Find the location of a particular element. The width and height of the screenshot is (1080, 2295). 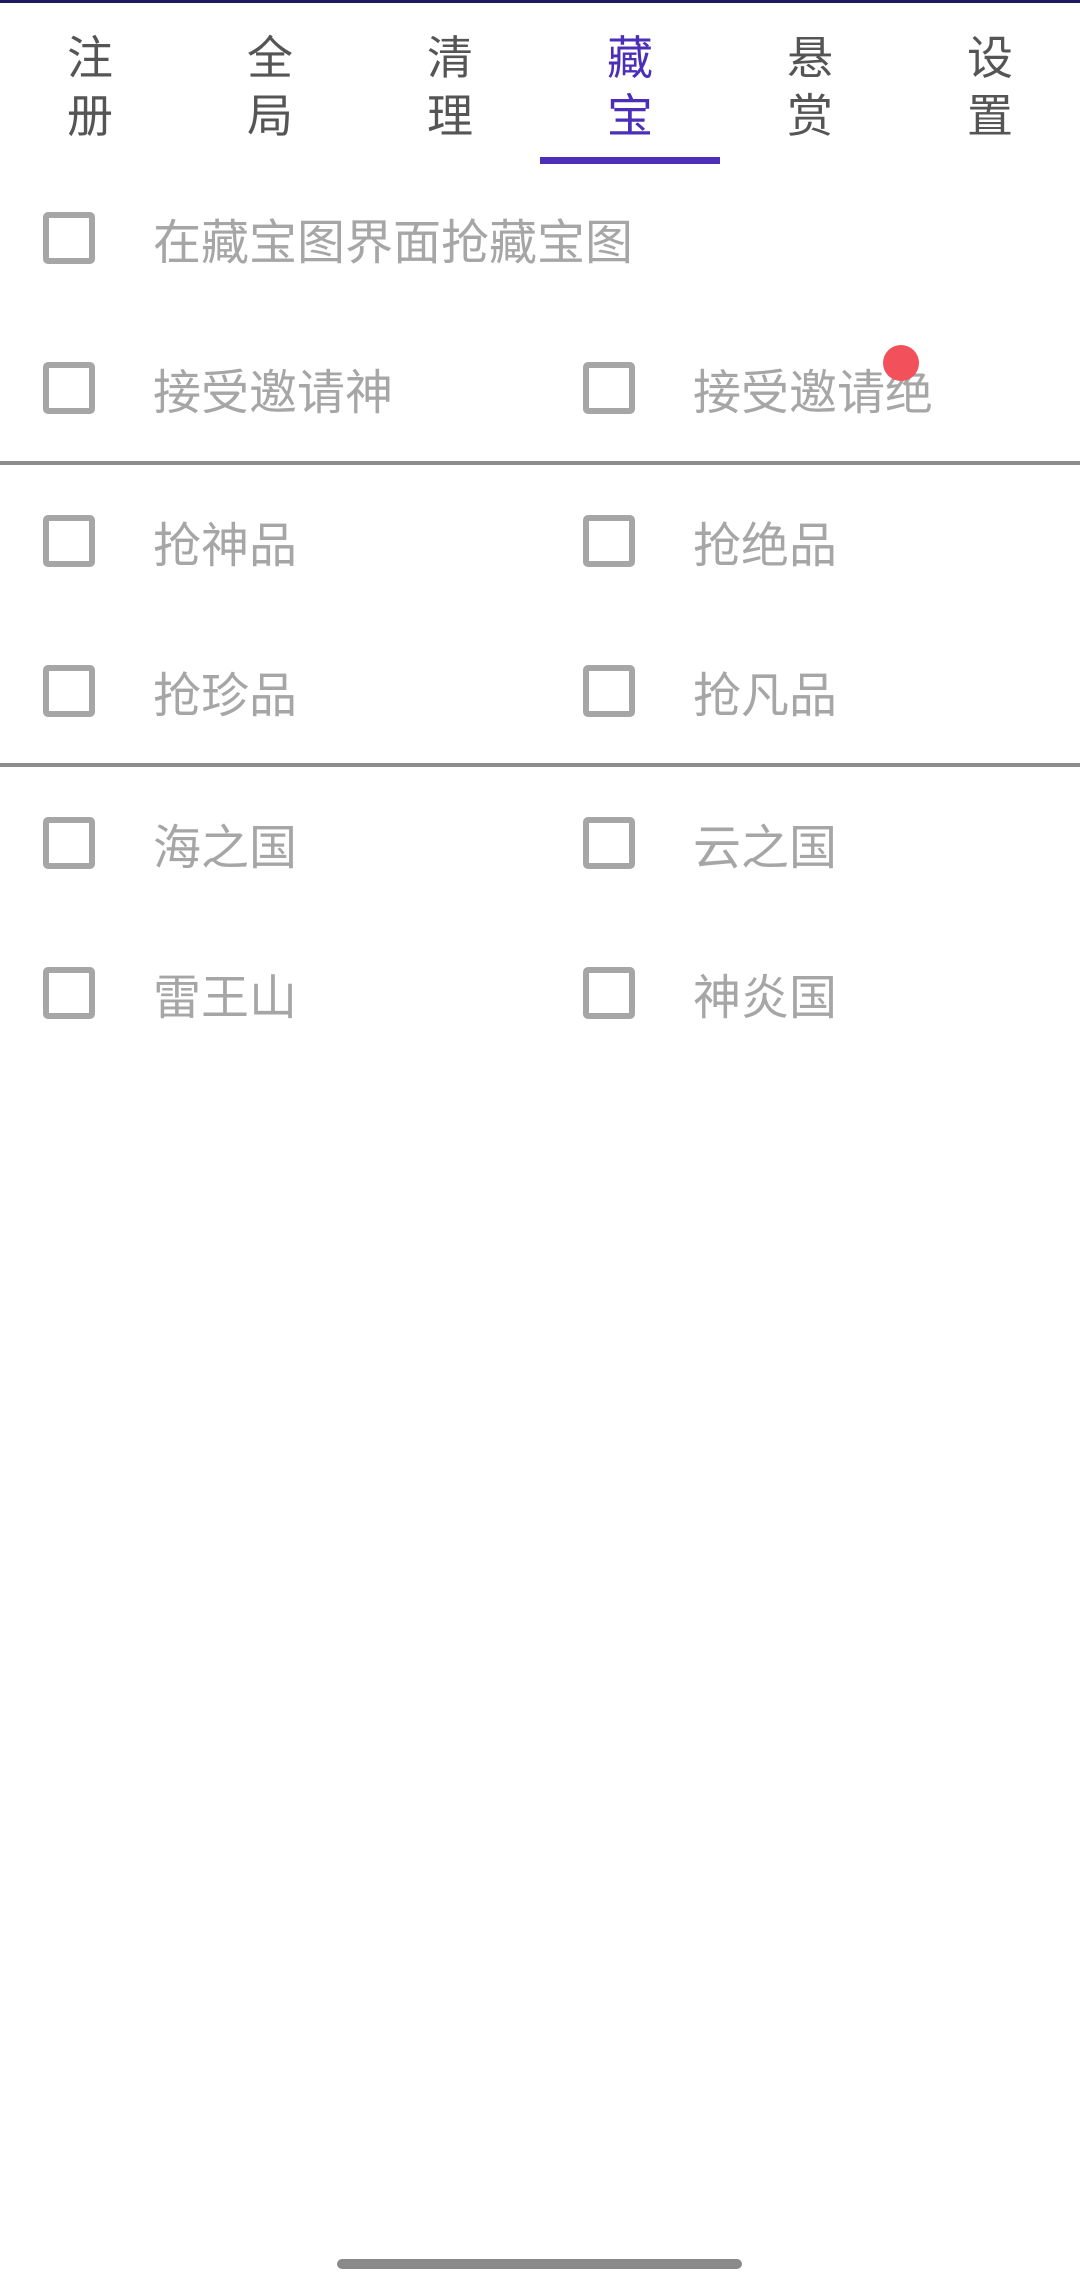

option-sea-kingdom: 海之国 is located at coordinates (170, 843).